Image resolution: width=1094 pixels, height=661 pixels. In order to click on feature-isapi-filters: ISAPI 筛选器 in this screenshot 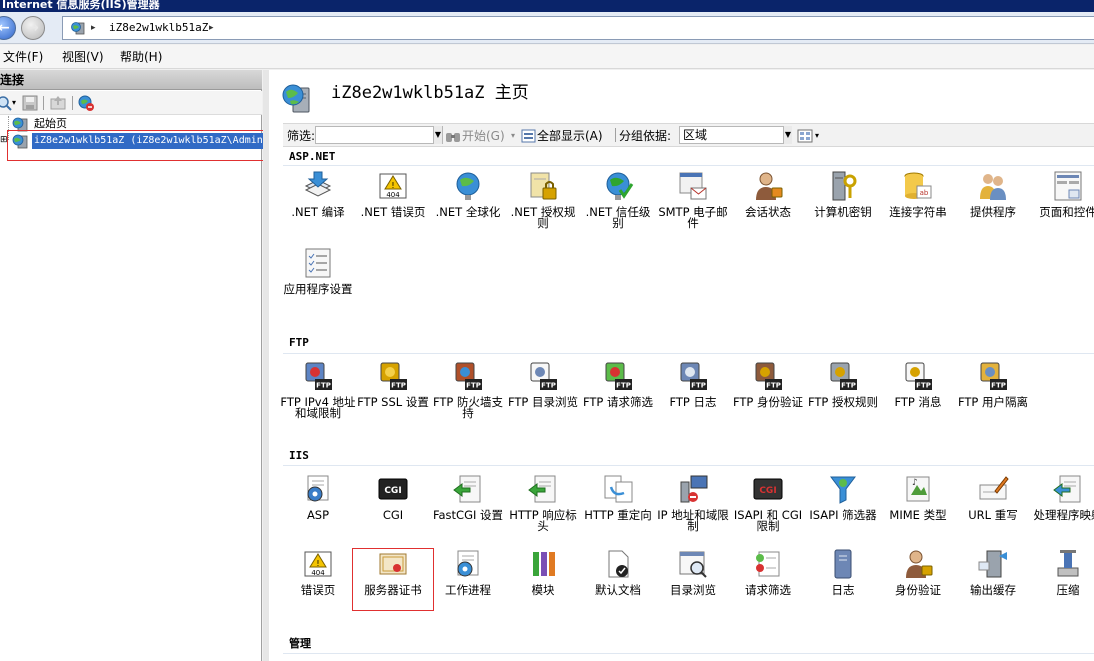, I will do `click(843, 508)`.